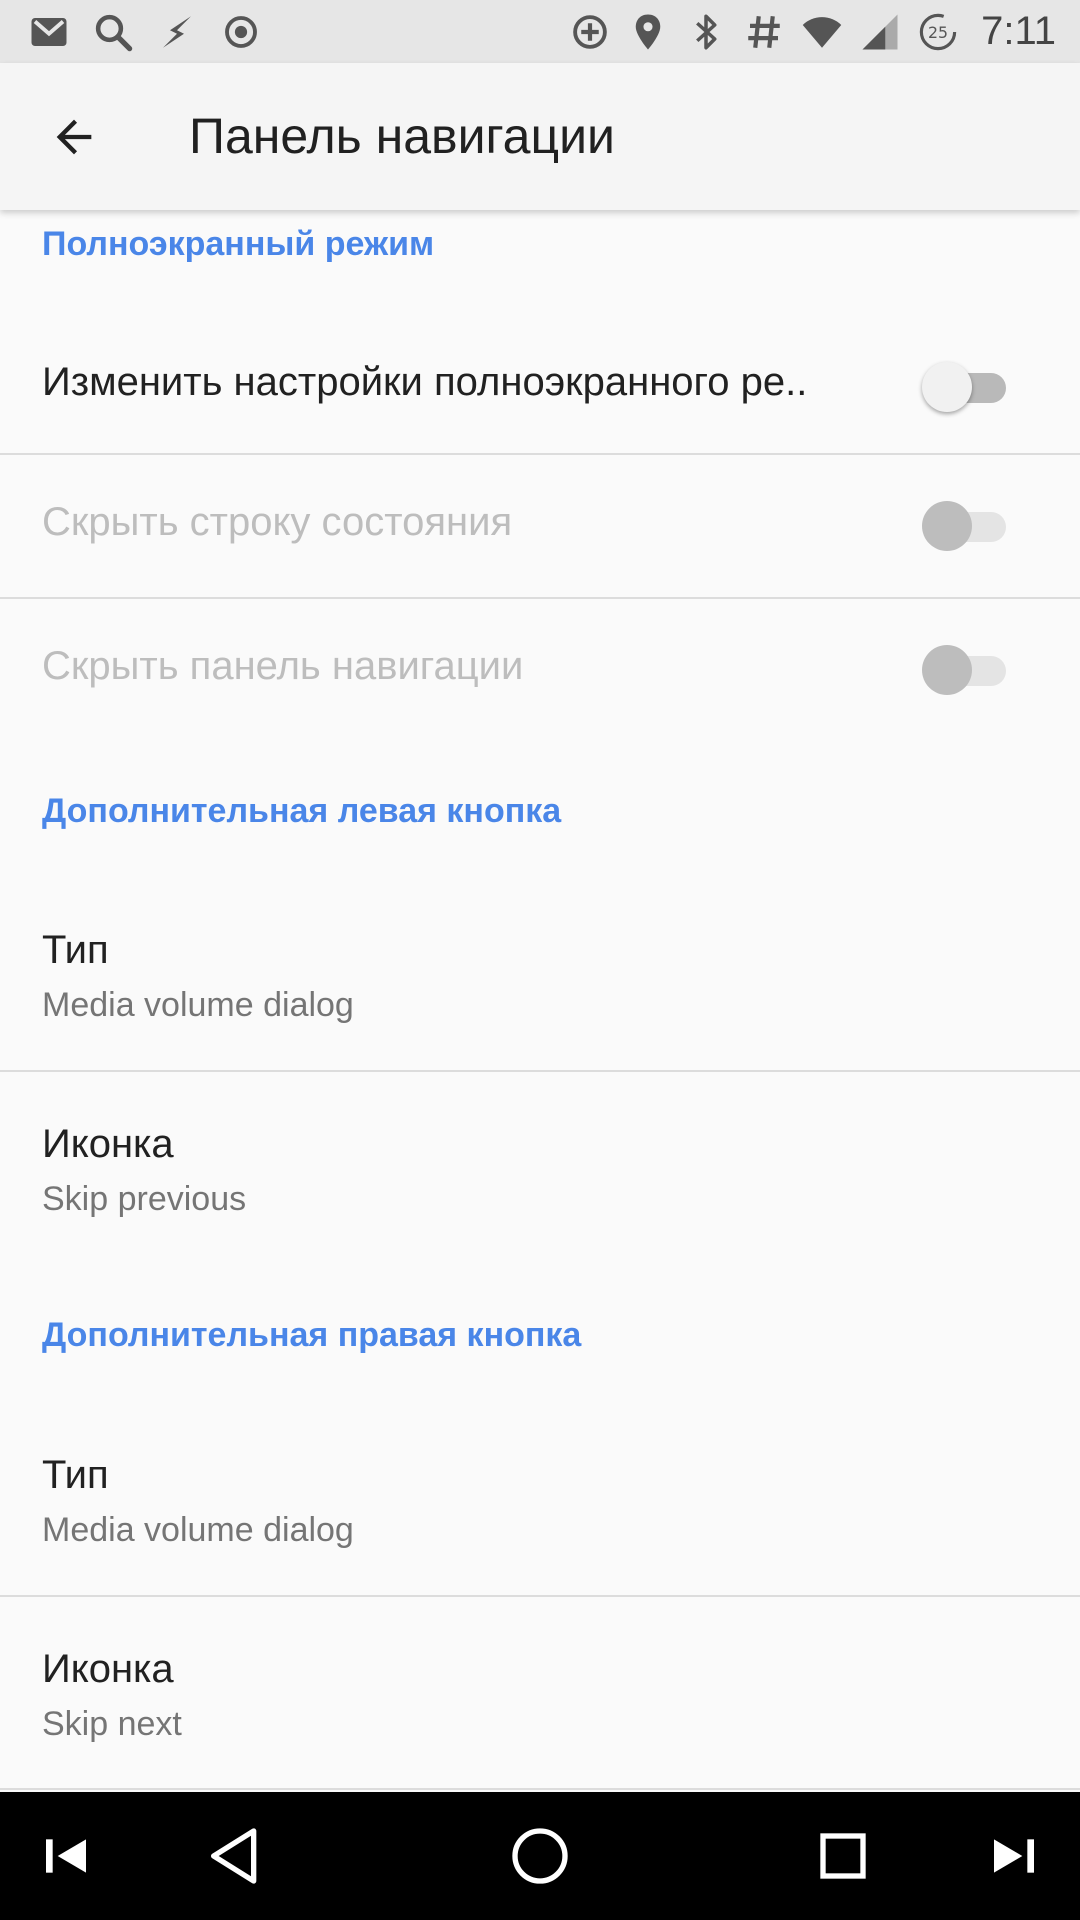  What do you see at coordinates (706, 32) in the screenshot?
I see `bluetooth-icon` at bounding box center [706, 32].